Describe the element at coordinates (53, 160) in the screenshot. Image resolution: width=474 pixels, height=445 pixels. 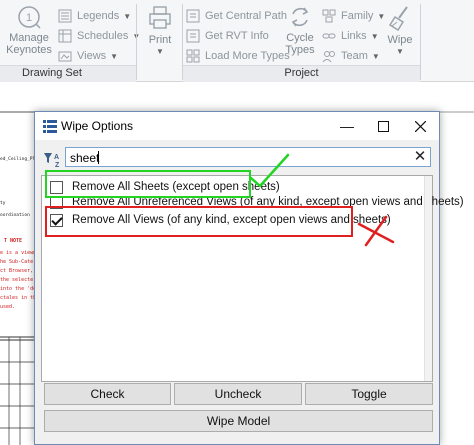
I see `filter-sort-icon: A Z` at that location.